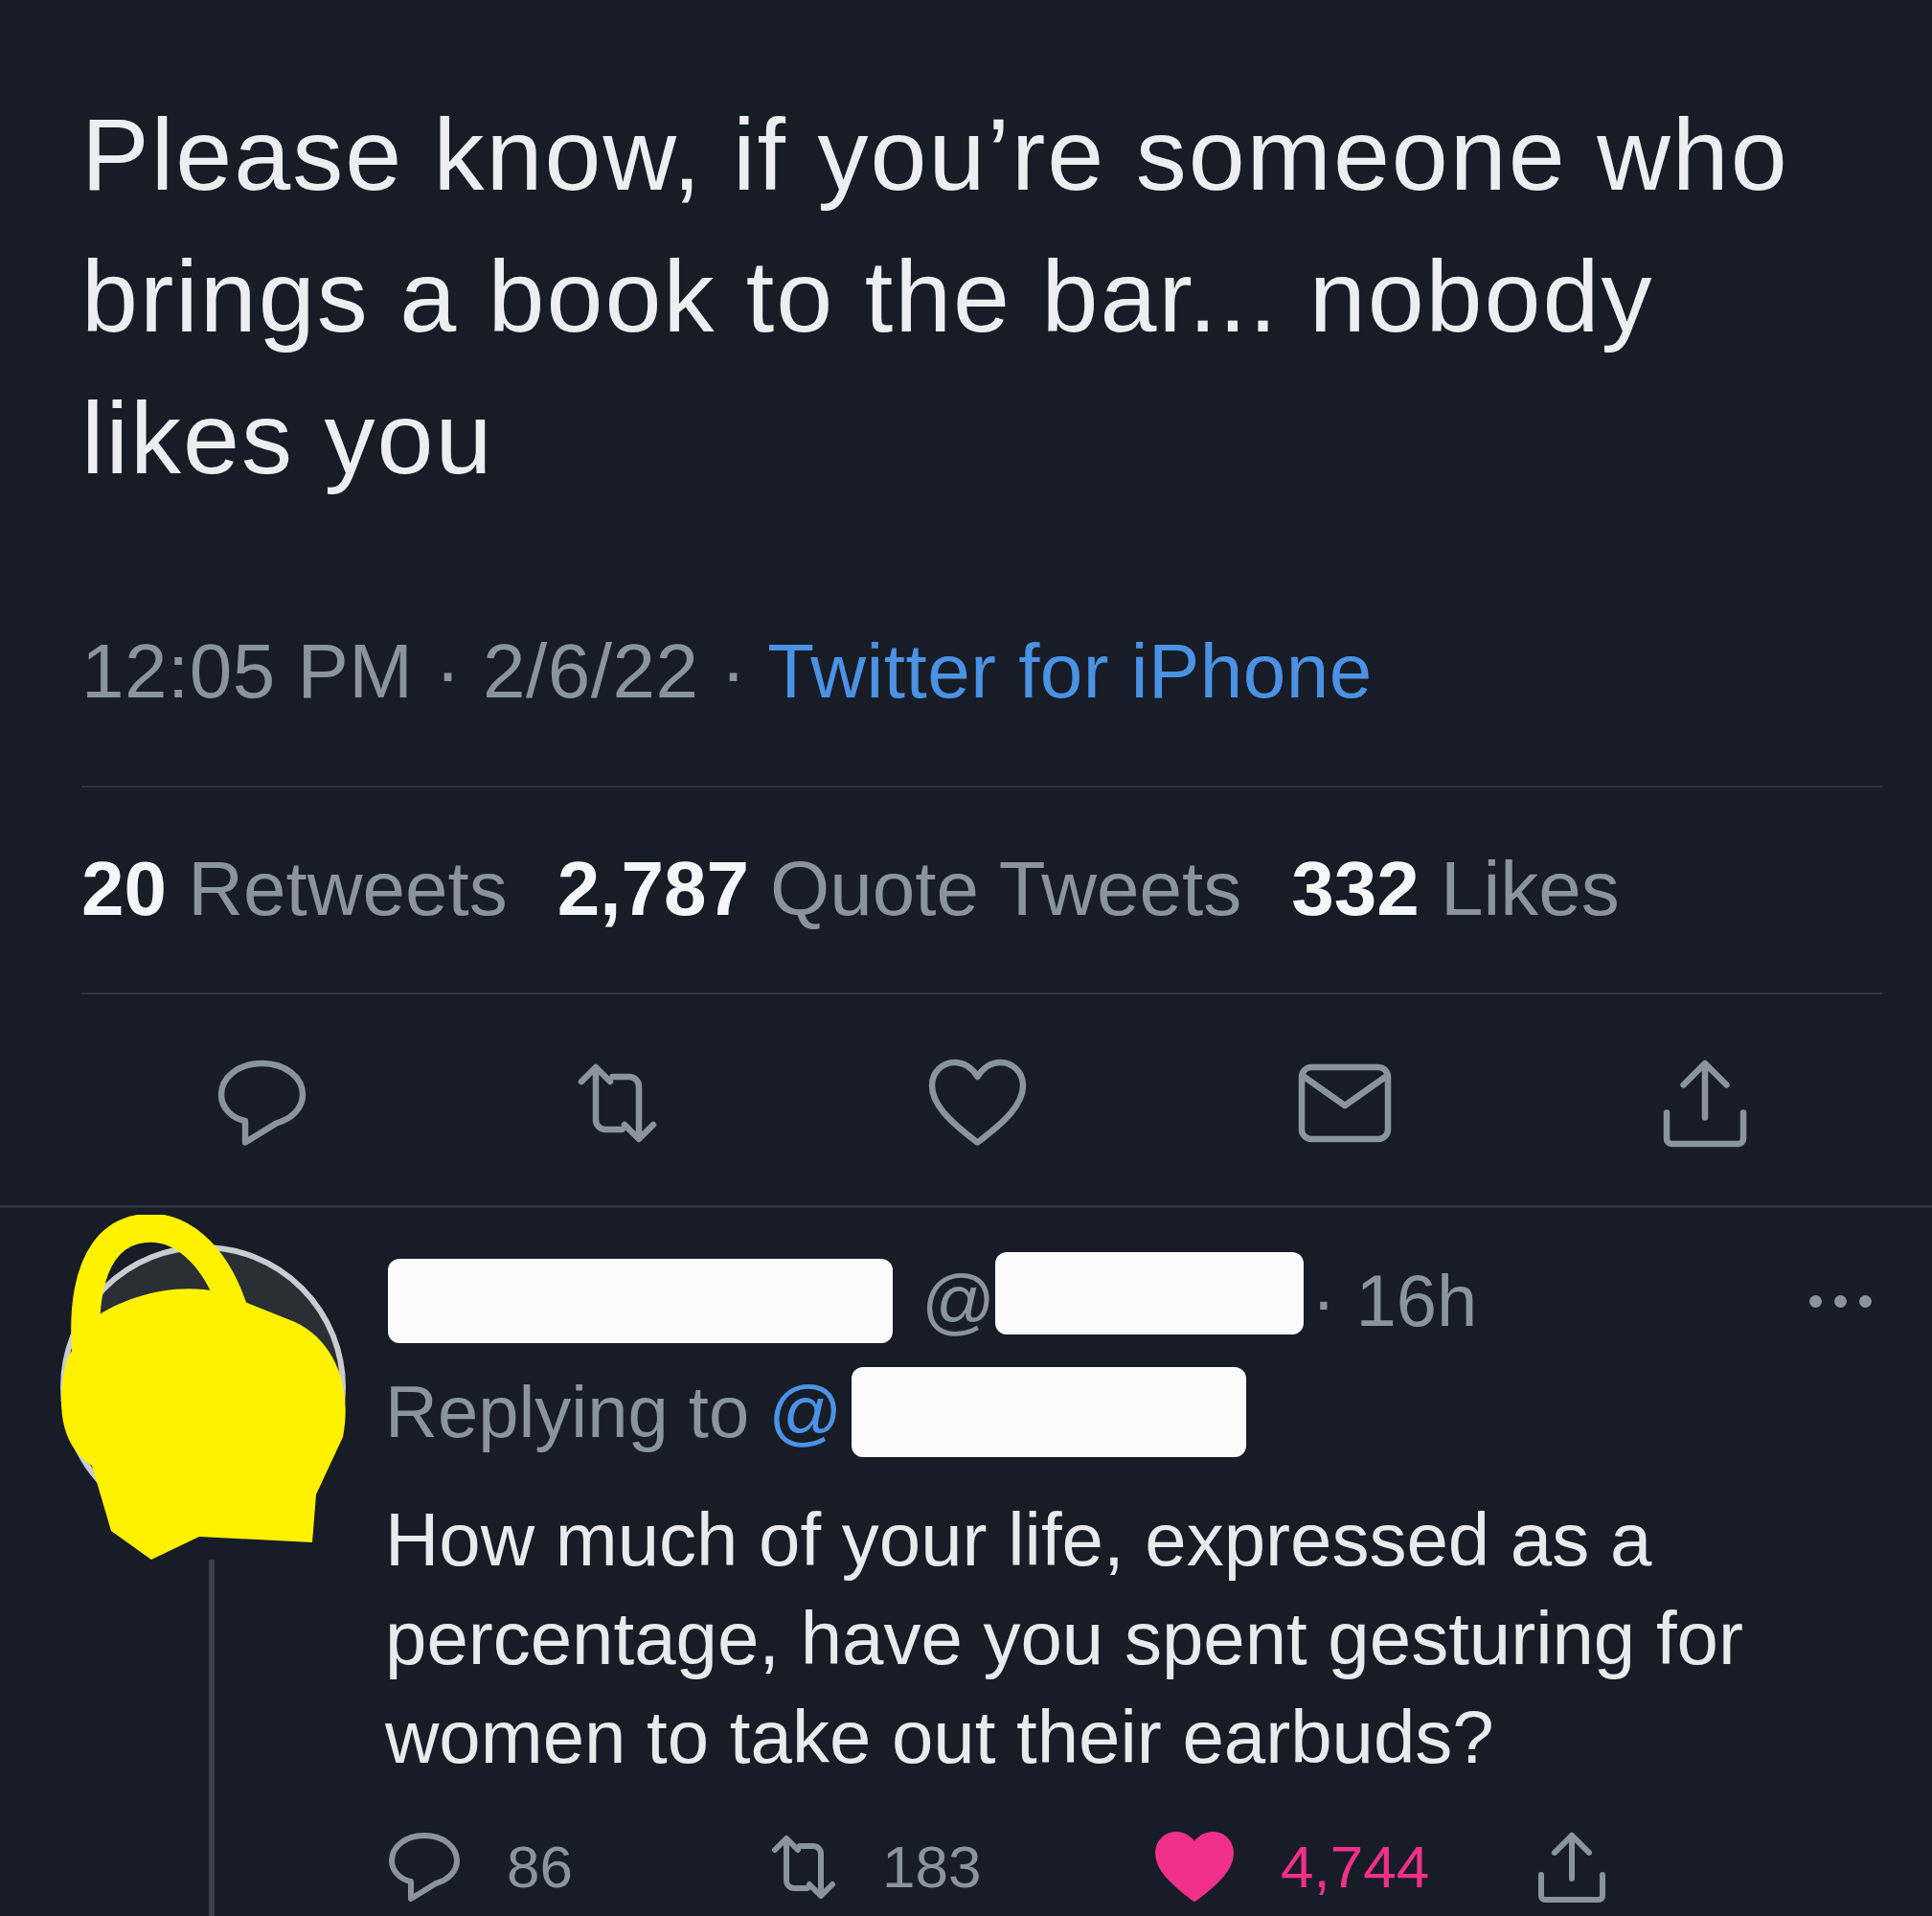 This screenshot has height=1916, width=1932. I want to click on reply-text: How much of your life, expressed as a percentage, have you spent gesturing for women to take out their earbuds?, so click(1064, 1638).